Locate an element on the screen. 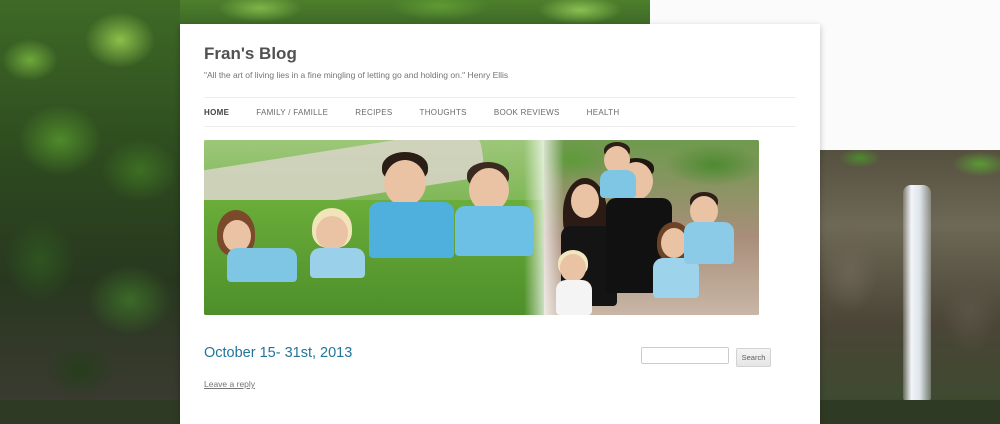 The width and height of the screenshot is (1000, 424). search-input is located at coordinates (685, 355).